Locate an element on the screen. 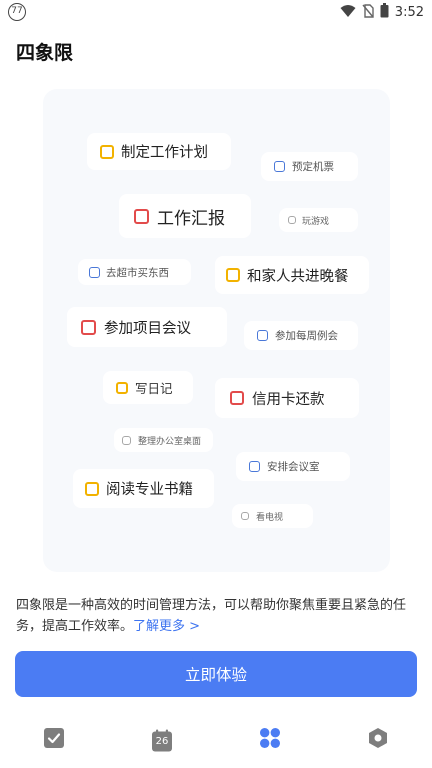 Image resolution: width=432 pixels, height=768 pixels. status-icons: 3:52 is located at coordinates (382, 12).